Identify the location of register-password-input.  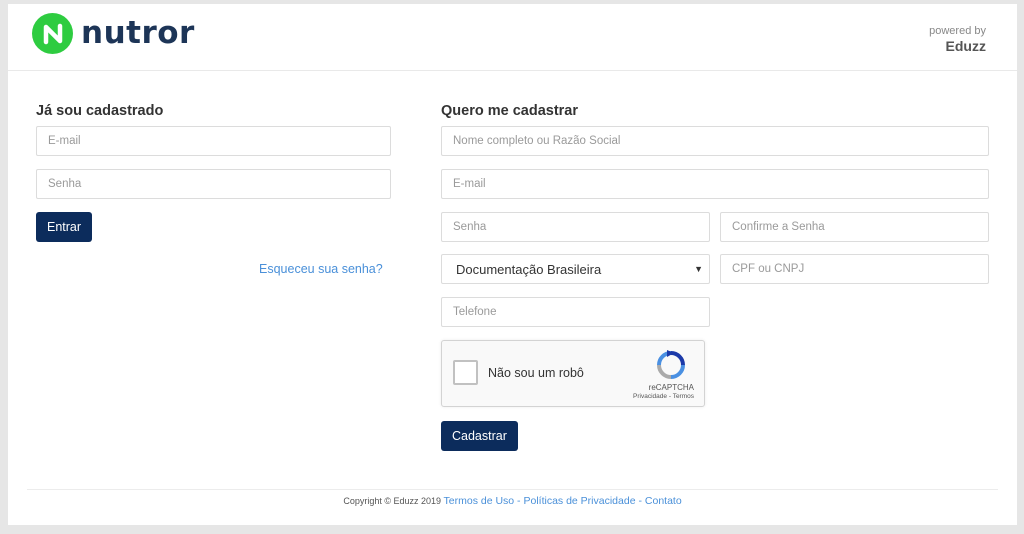
(575, 227).